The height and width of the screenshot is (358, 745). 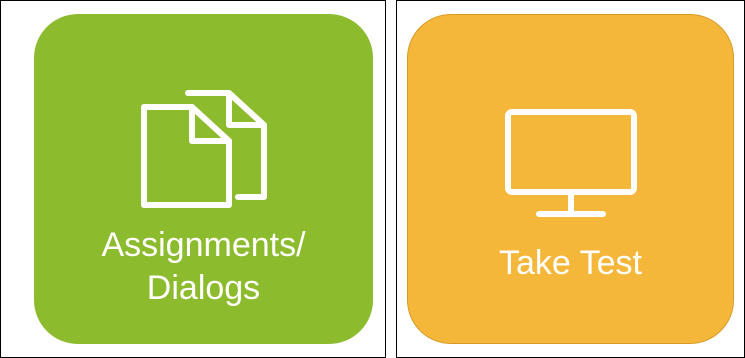 I want to click on assignments-label-line2: Dialogs, so click(x=203, y=288).